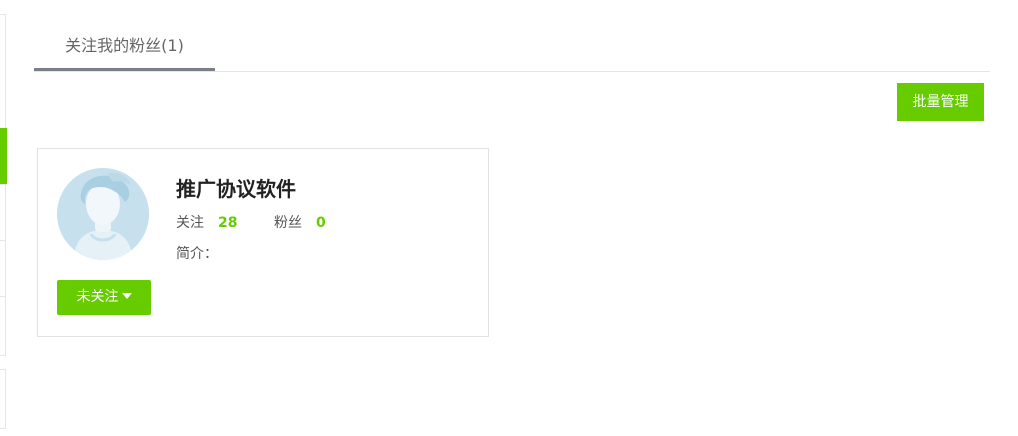 The height and width of the screenshot is (436, 1018). Describe the element at coordinates (288, 223) in the screenshot. I see `followers-label: 粉丝` at that location.